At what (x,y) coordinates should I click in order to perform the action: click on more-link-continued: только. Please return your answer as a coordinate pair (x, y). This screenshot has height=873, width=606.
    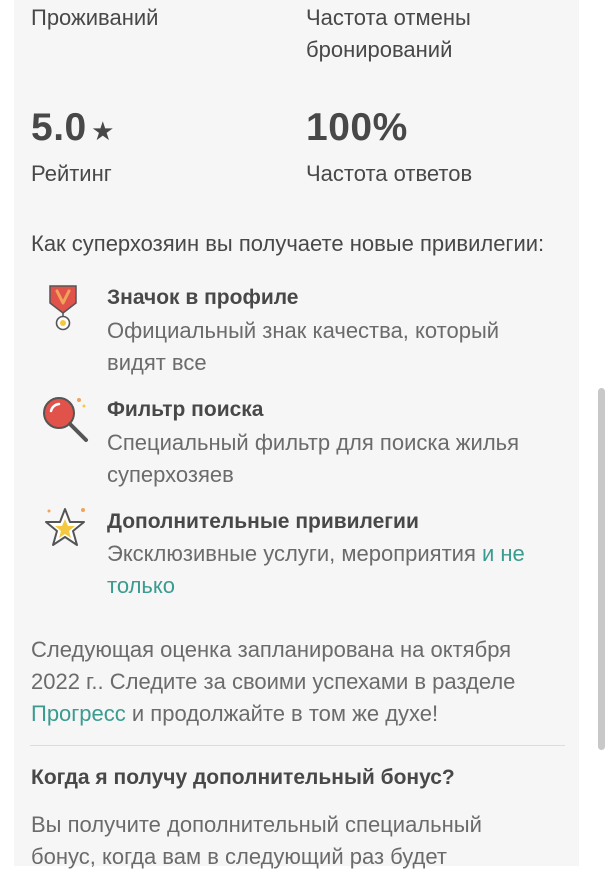
    Looking at the image, I should click on (141, 586).